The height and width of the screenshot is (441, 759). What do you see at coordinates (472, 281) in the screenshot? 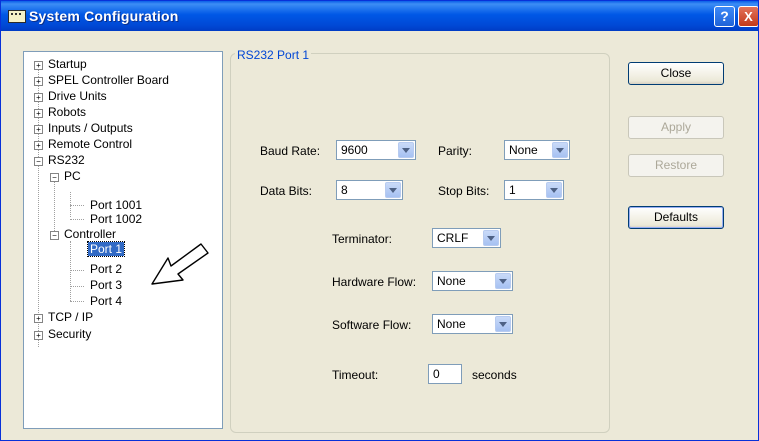
I see `hardware-flow-combo: None` at bounding box center [472, 281].